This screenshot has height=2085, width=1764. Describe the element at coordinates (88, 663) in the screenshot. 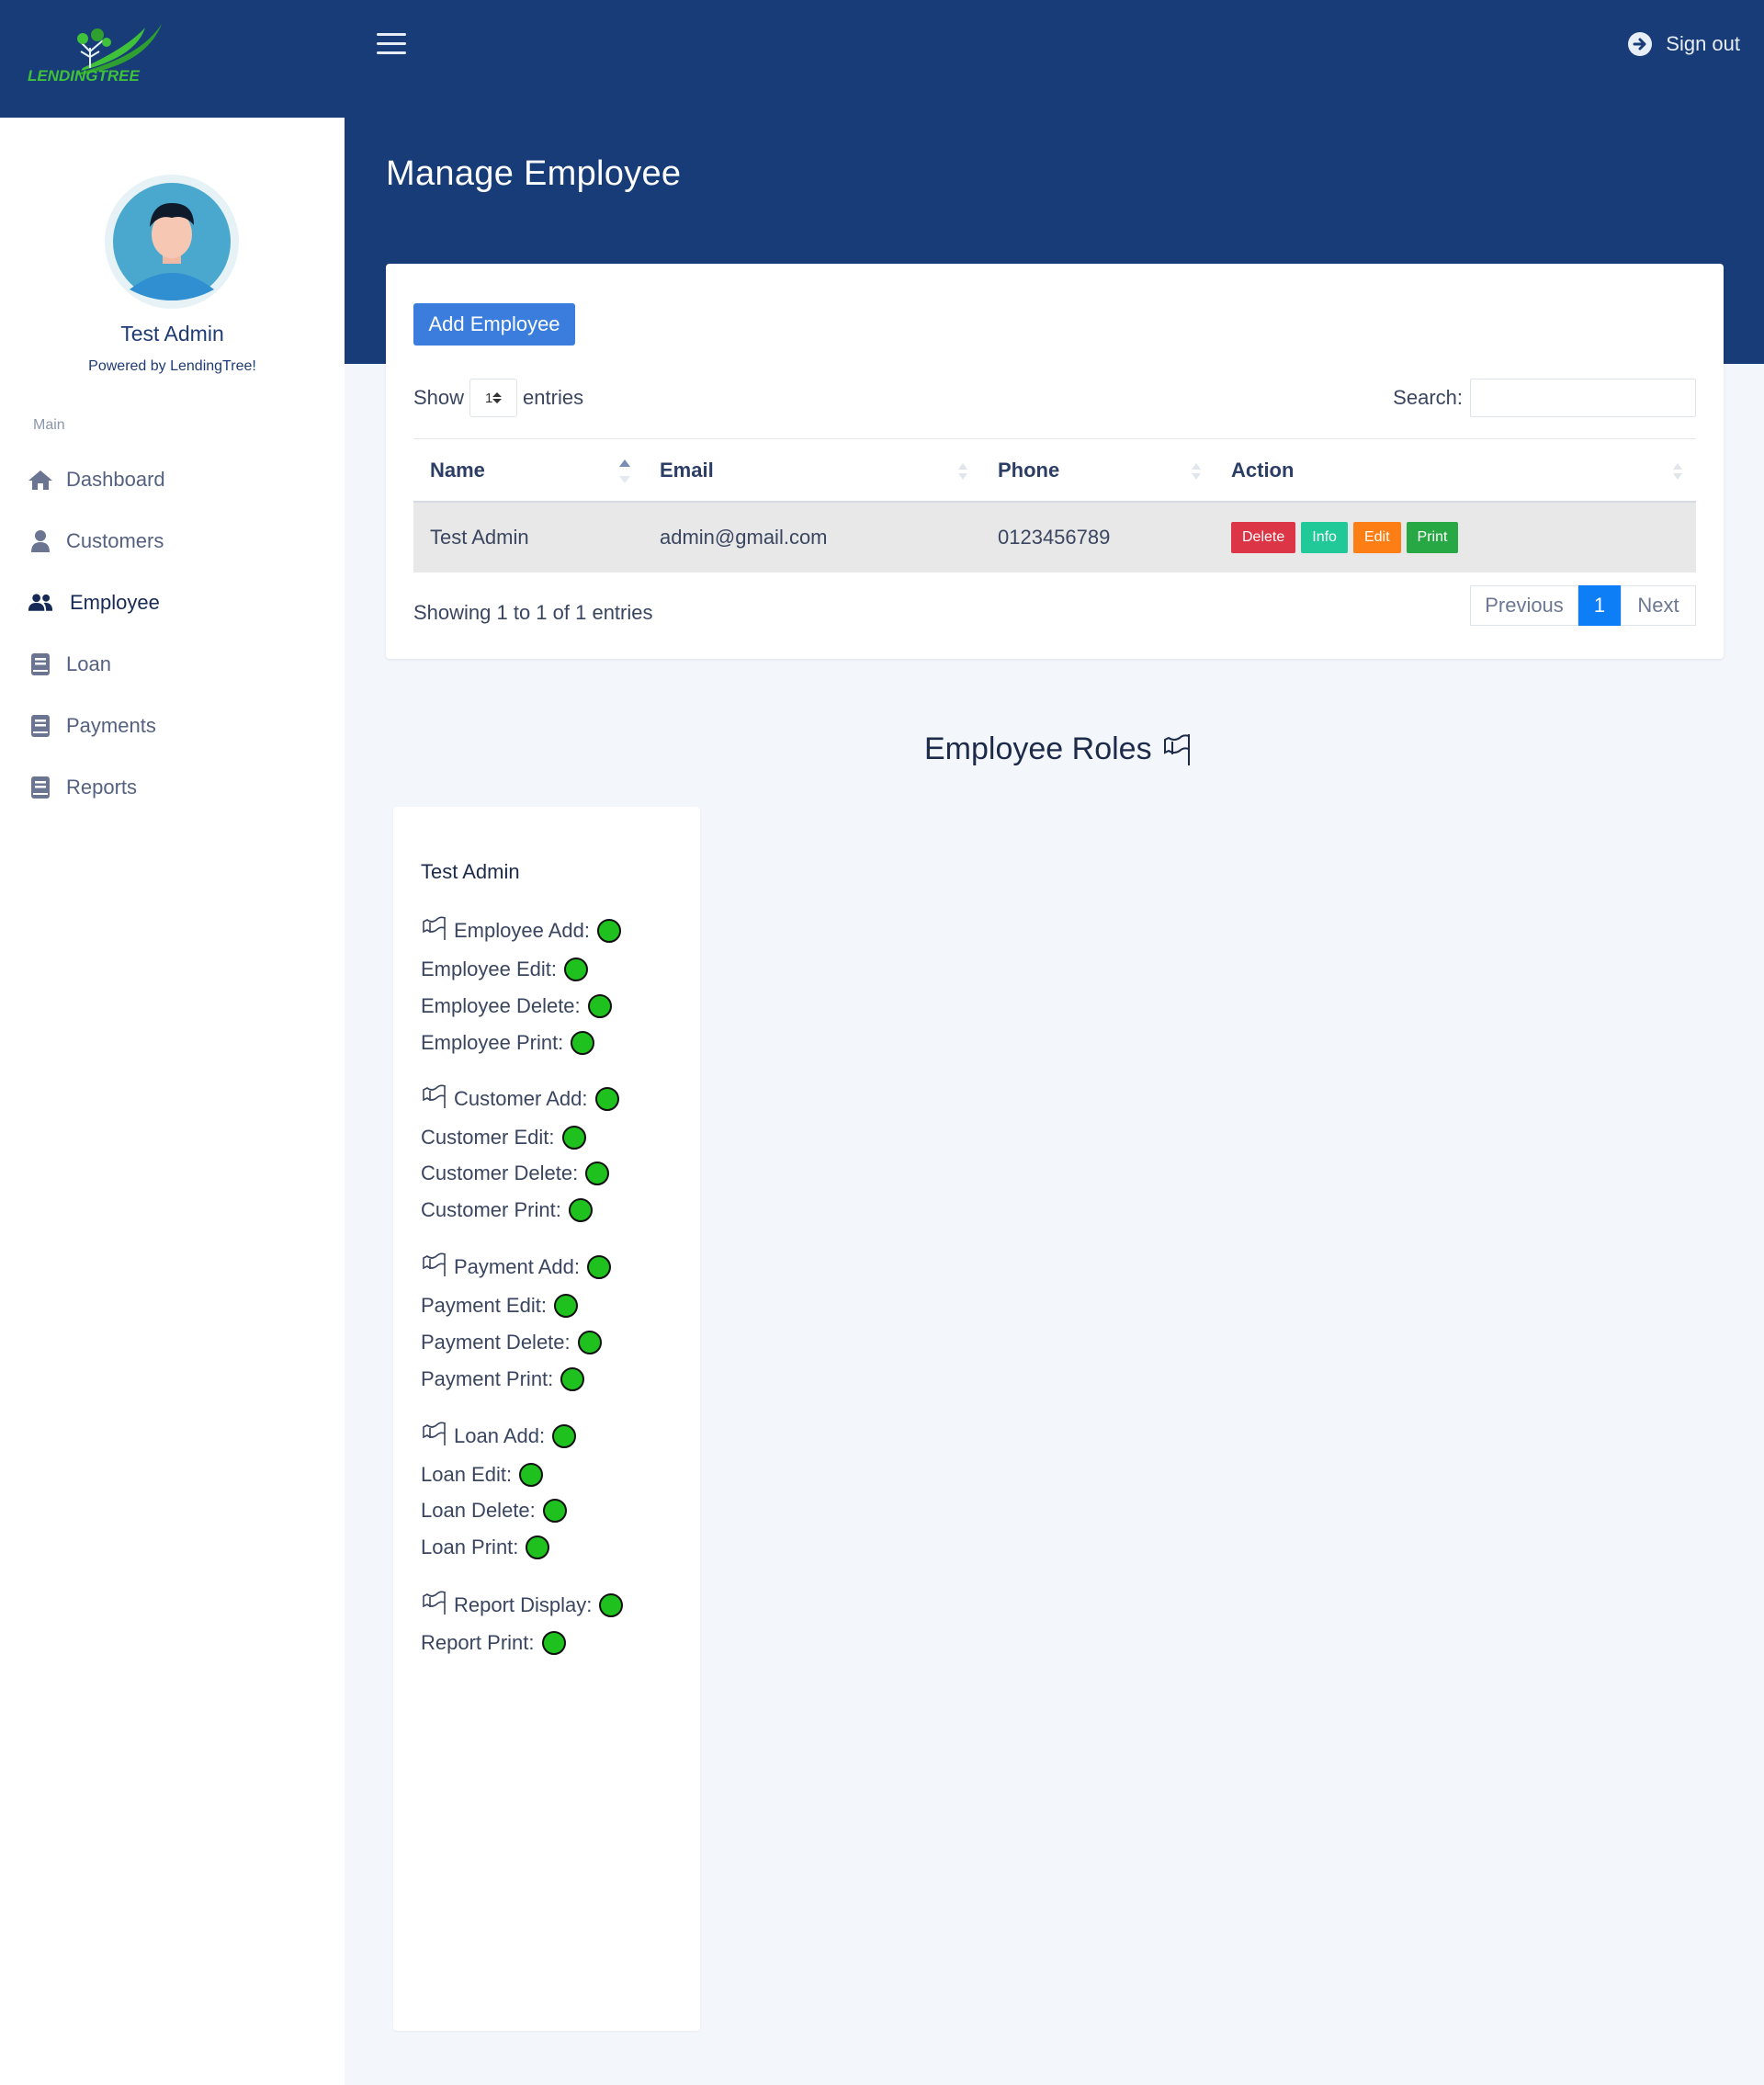

I see `sidebar-item-label: Loan` at that location.